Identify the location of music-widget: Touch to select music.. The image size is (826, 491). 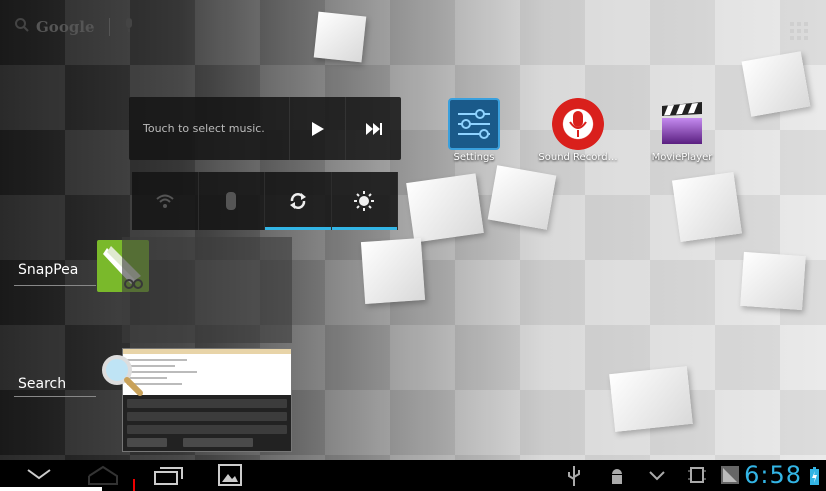
(265, 128).